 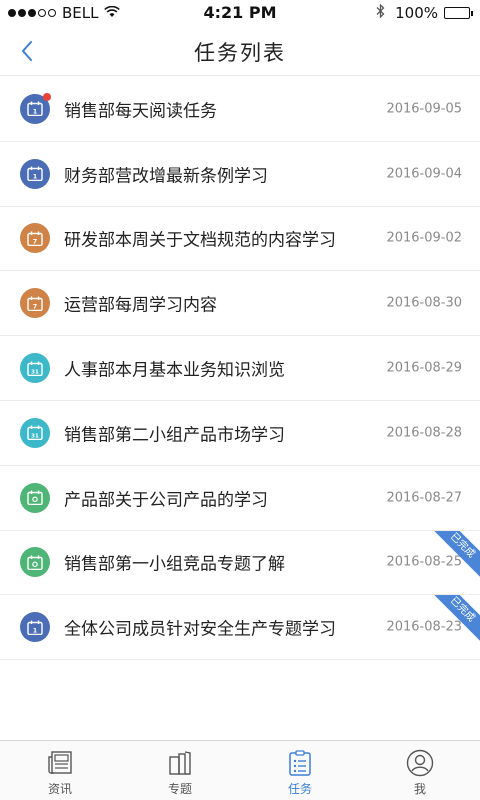 What do you see at coordinates (174, 564) in the screenshot?
I see `task-title: 销售部第一小组竞品专题了解` at bounding box center [174, 564].